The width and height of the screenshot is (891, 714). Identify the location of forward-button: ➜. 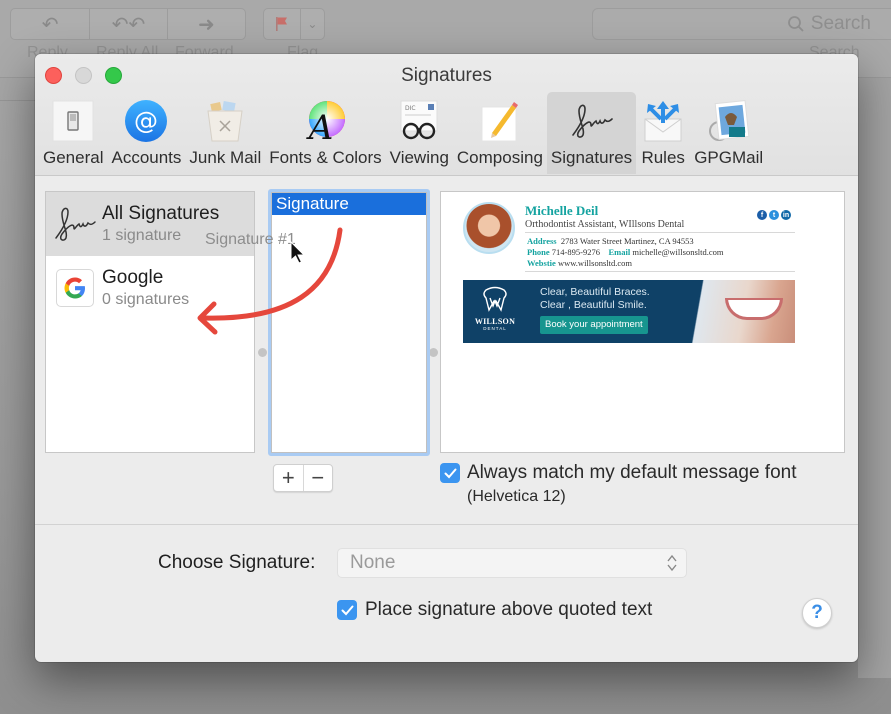
(206, 24).